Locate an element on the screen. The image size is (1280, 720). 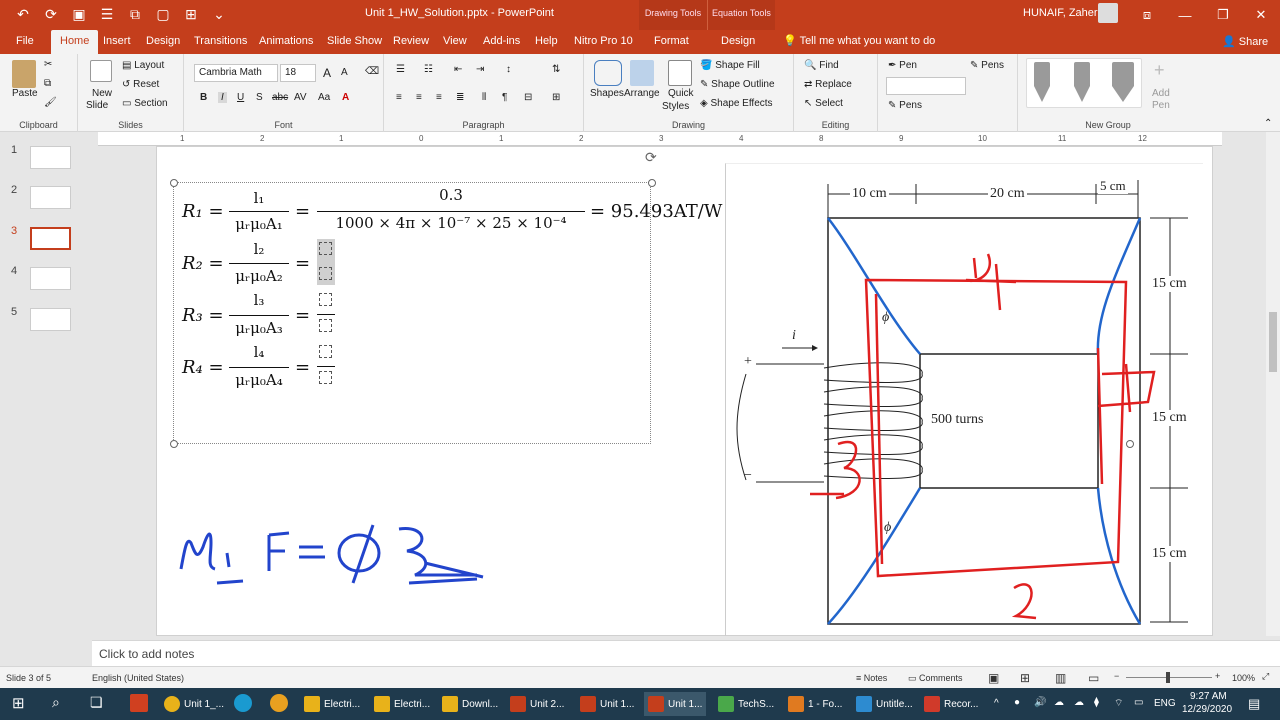
windows-start-icon: ⊞ is located at coordinates (18, 703).